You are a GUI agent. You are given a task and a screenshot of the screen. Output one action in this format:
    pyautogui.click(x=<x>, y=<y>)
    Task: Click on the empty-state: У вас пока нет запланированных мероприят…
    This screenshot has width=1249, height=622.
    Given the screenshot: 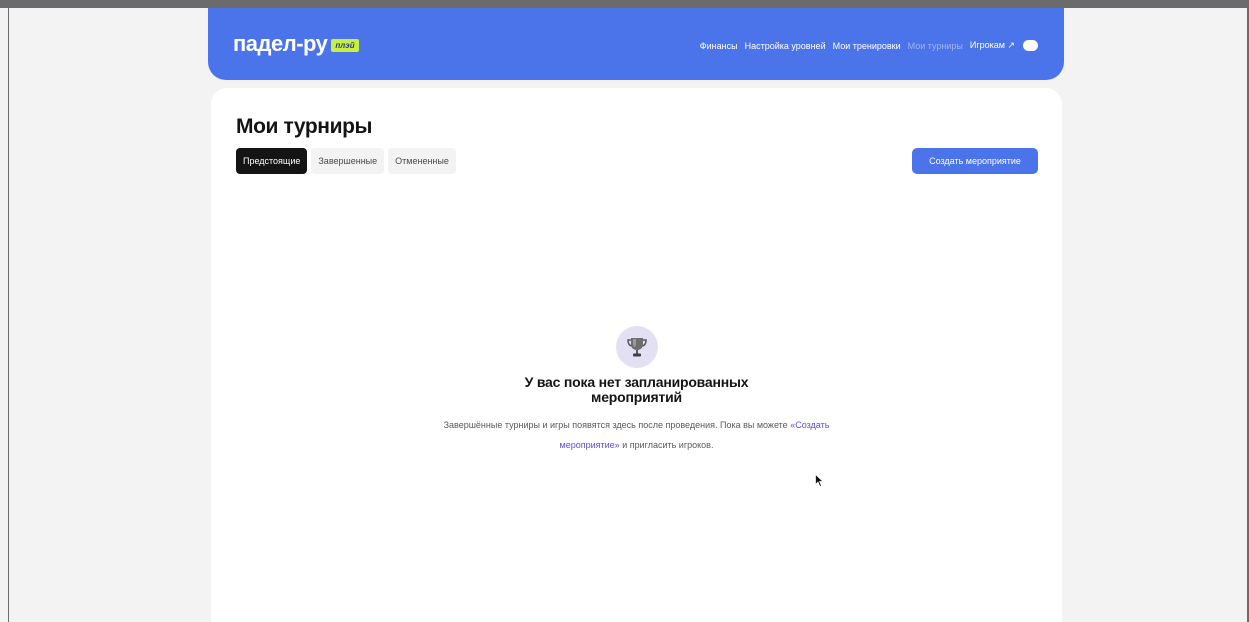 What is the action you would take?
    pyautogui.click(x=636, y=390)
    